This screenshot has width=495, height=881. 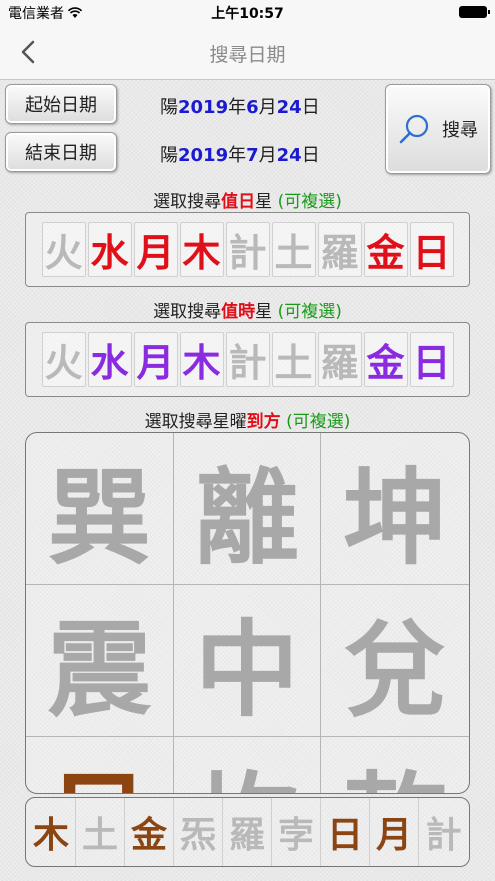 What do you see at coordinates (460, 130) in the screenshot?
I see `search-label: 搜尋` at bounding box center [460, 130].